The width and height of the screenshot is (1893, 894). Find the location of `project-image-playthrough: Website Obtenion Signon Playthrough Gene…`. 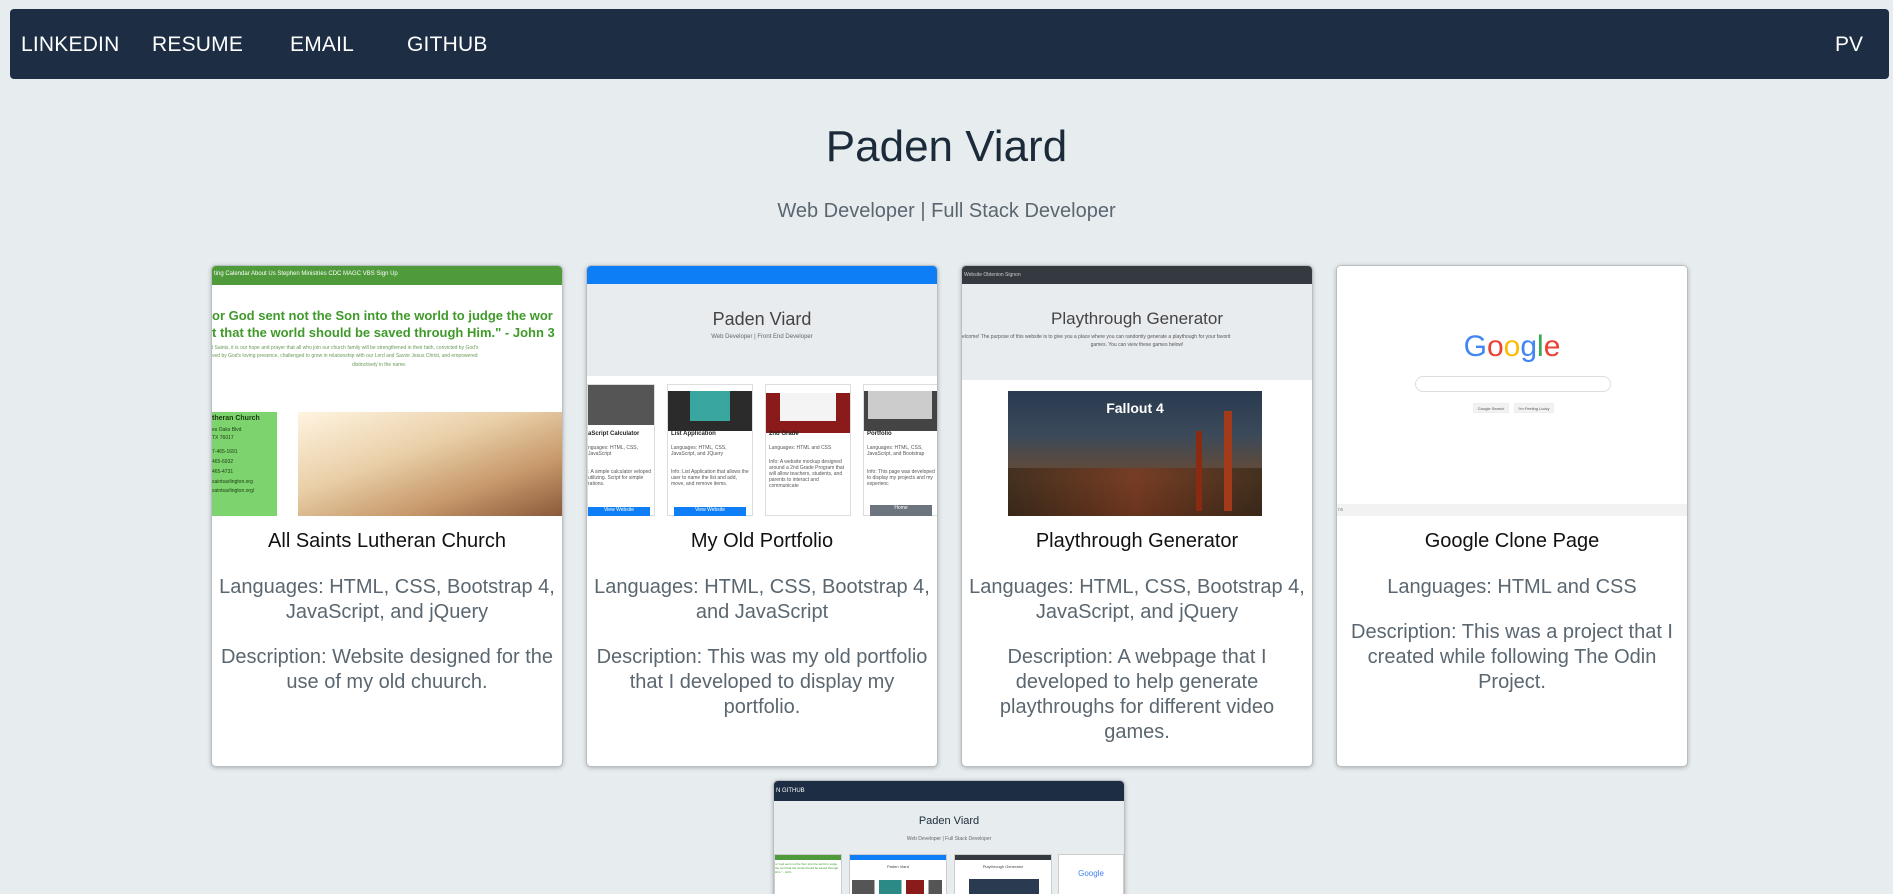

project-image-playthrough: Website Obtenion Signon Playthrough Gene… is located at coordinates (1137, 391).